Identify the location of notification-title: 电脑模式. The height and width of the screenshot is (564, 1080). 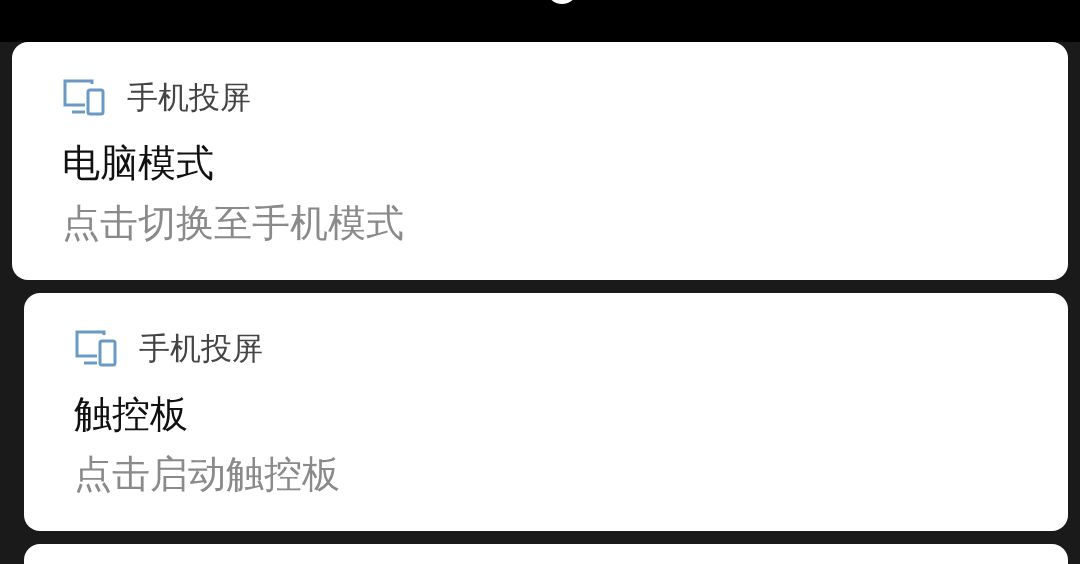
(138, 163).